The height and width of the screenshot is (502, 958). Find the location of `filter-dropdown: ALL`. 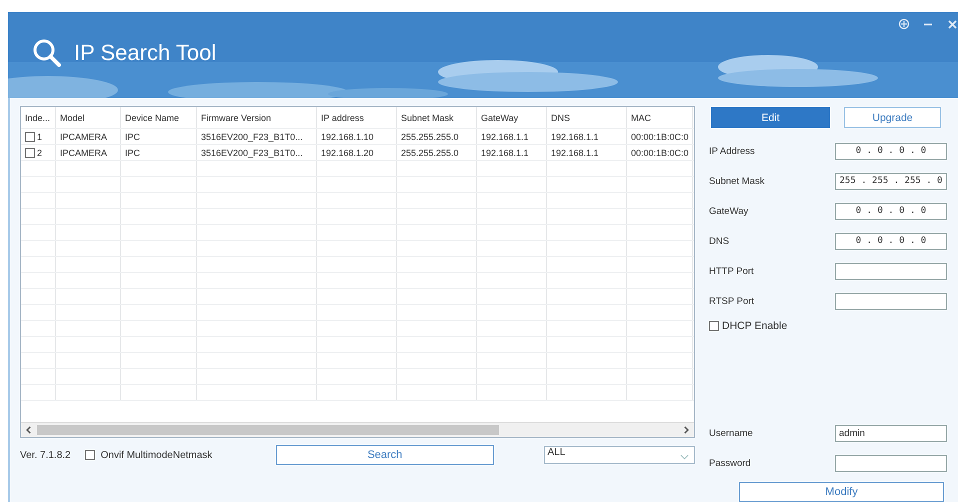

filter-dropdown: ALL is located at coordinates (619, 455).